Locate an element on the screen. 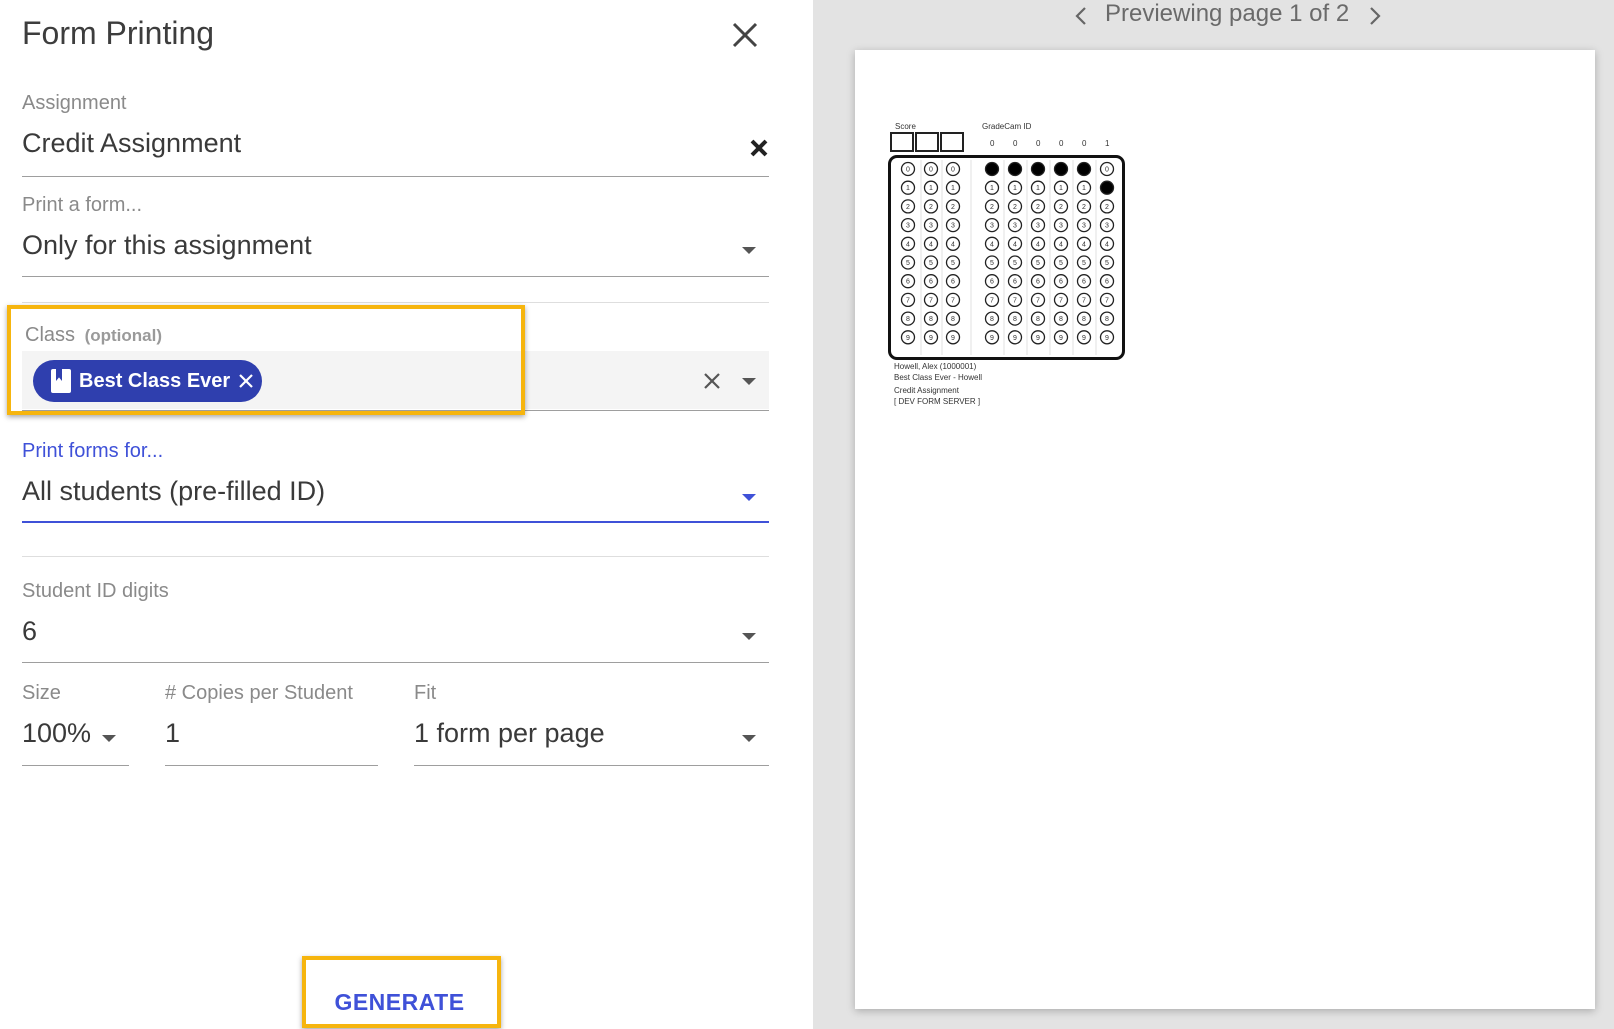 The height and width of the screenshot is (1029, 1614). size-caret-icon is located at coordinates (109, 738).